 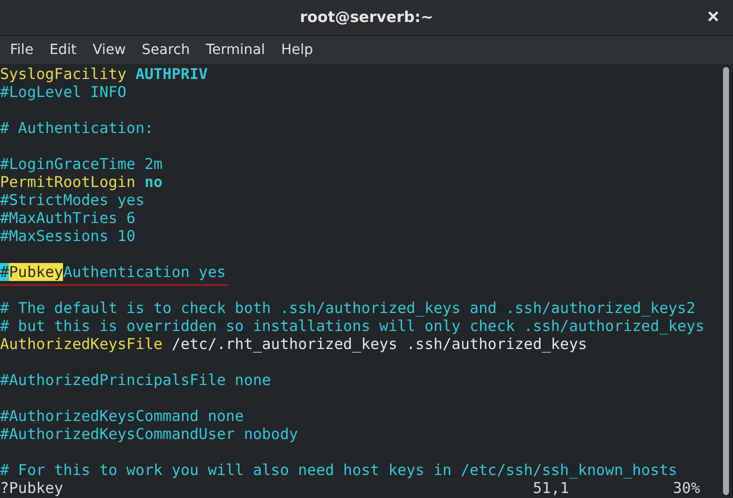 I want to click on code-text: PermitRootLogin, so click(x=68, y=182).